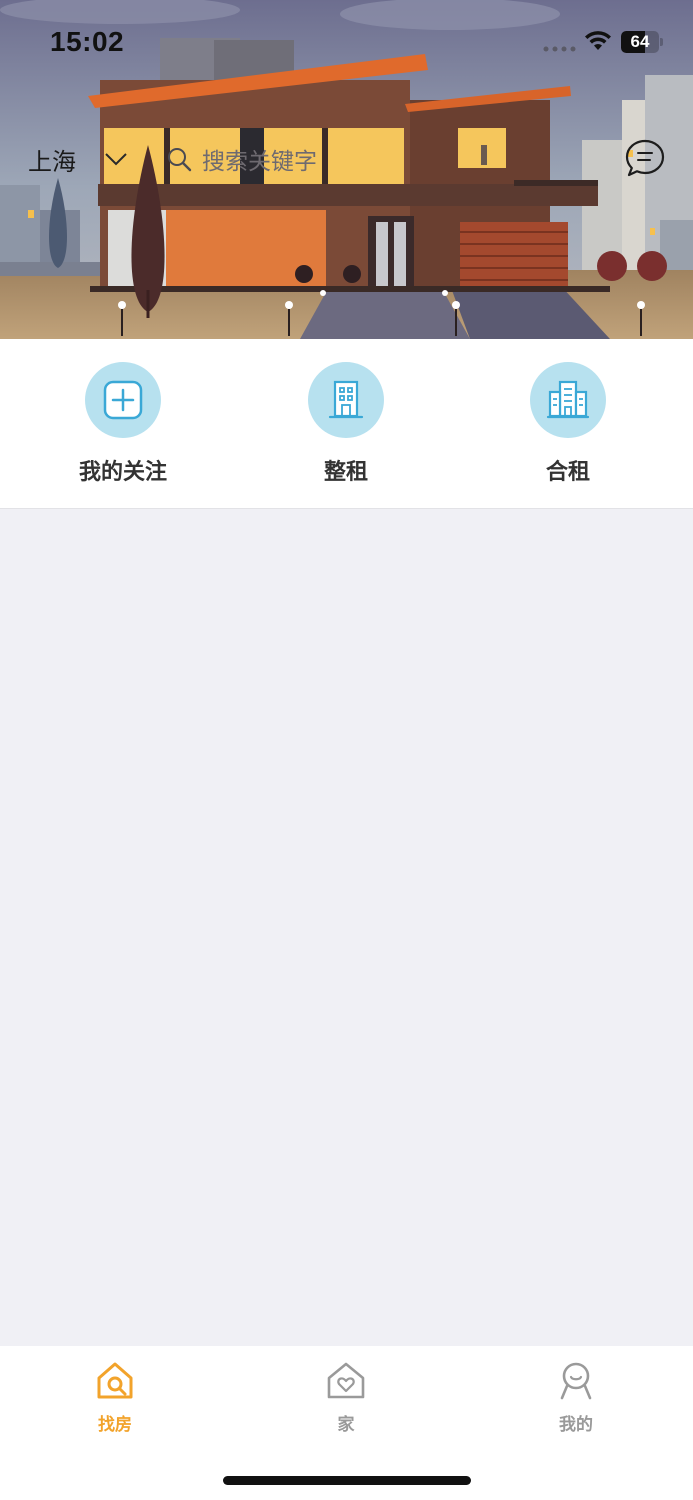 This screenshot has height=1500, width=693. I want to click on find-house-icon, so click(115, 1380).